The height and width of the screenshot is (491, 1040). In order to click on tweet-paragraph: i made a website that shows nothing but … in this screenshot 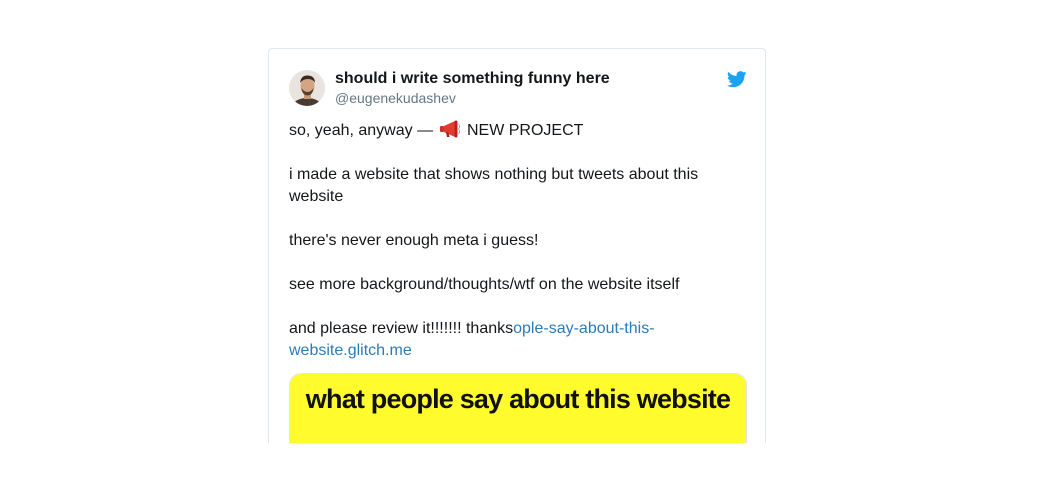, I will do `click(494, 185)`.